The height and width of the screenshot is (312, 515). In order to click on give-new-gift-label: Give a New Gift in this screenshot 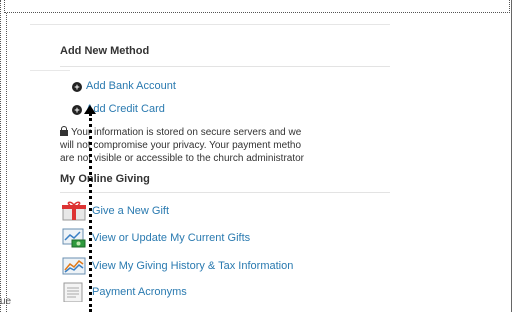, I will do `click(131, 211)`.